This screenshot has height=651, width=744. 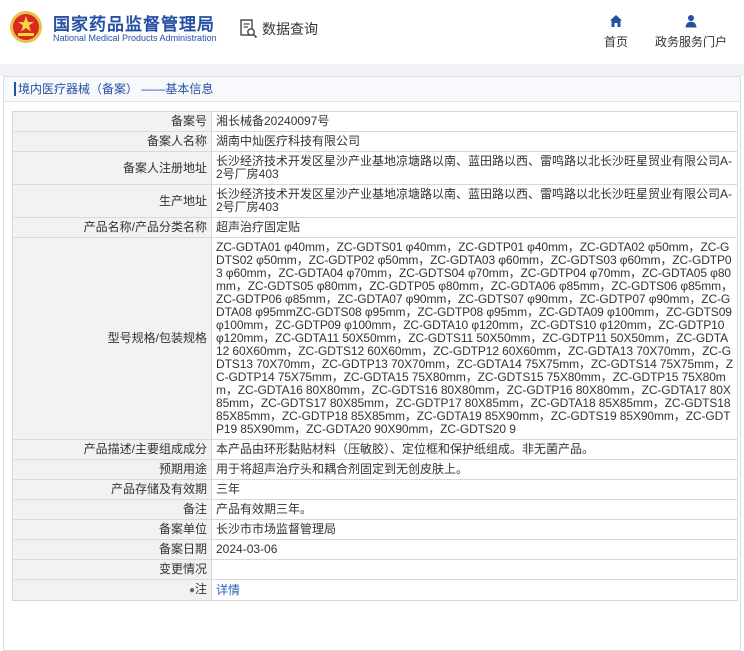 What do you see at coordinates (228, 590) in the screenshot?
I see `detail-link: 详情` at bounding box center [228, 590].